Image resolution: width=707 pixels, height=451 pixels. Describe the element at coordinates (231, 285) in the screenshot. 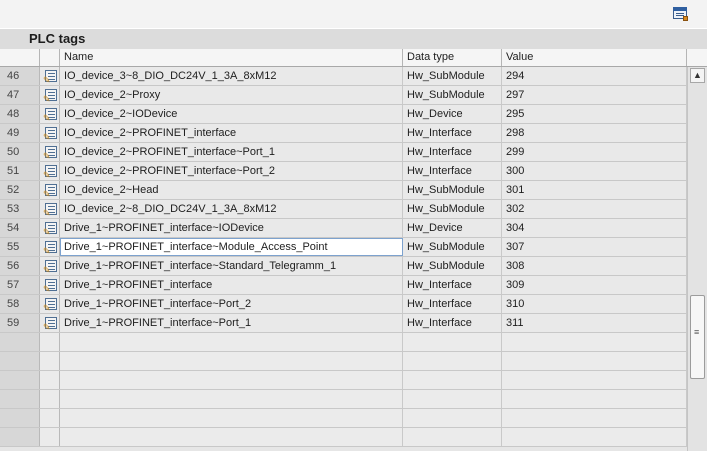

I see `tag-name-cell: Drive_1~PROFINET_interface` at that location.